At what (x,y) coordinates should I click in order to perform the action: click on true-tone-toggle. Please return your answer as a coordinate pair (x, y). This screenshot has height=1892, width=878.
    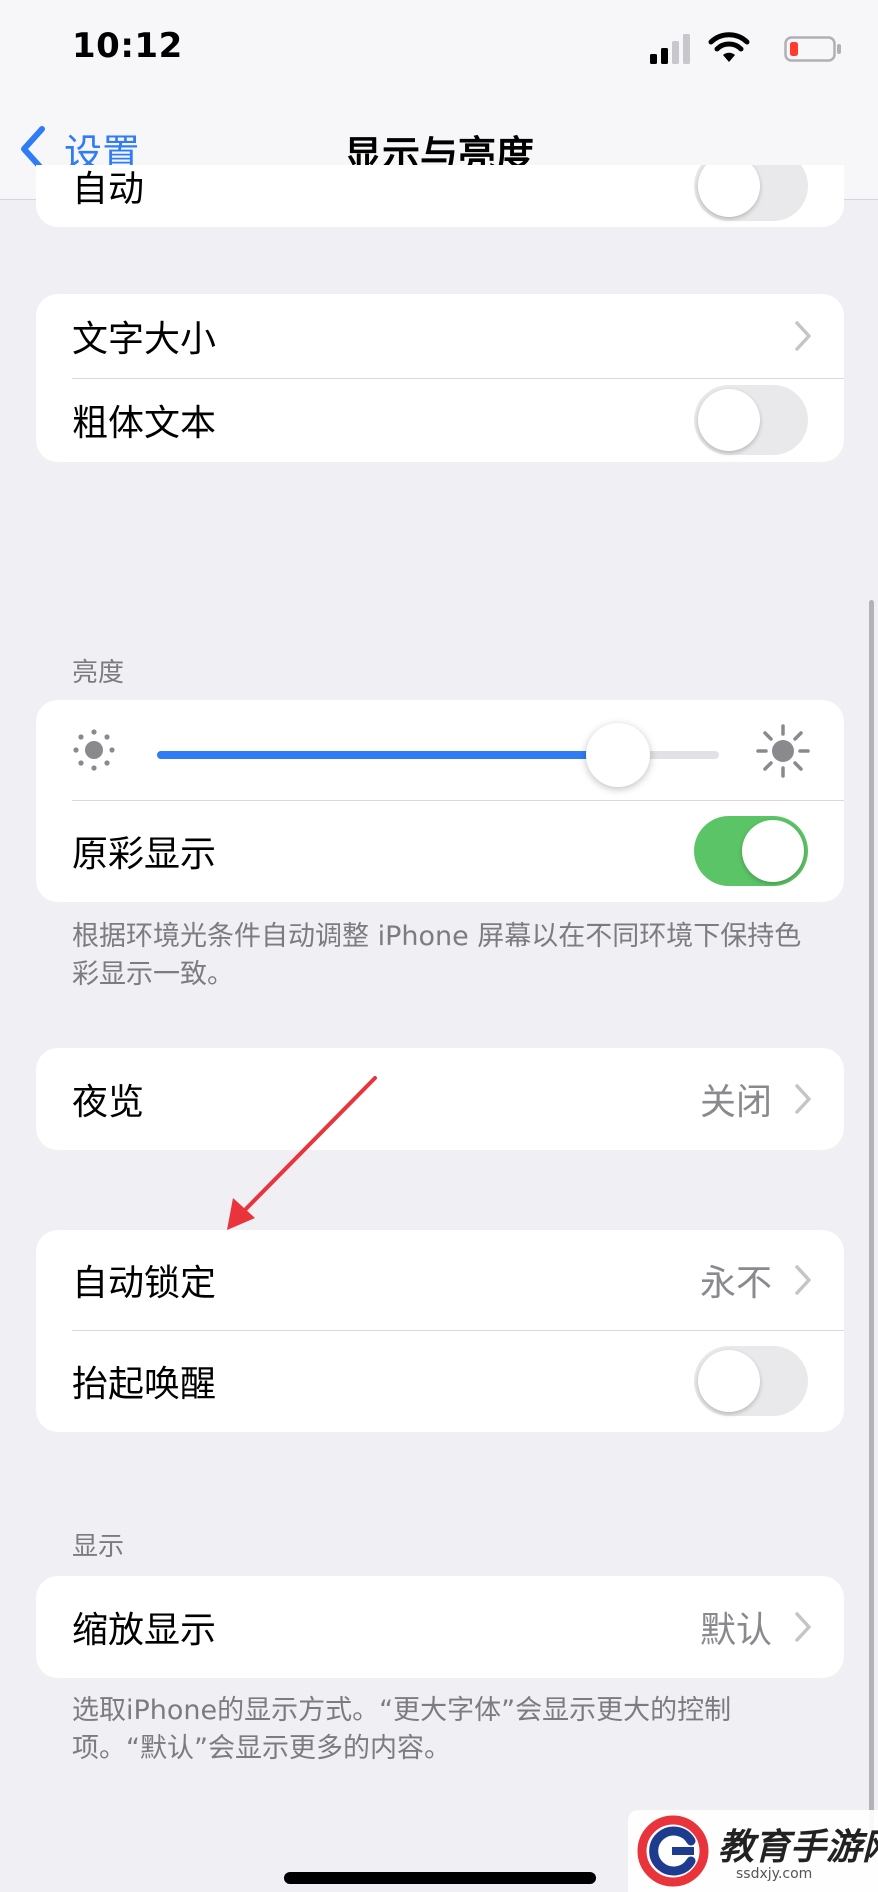
    Looking at the image, I should click on (751, 851).